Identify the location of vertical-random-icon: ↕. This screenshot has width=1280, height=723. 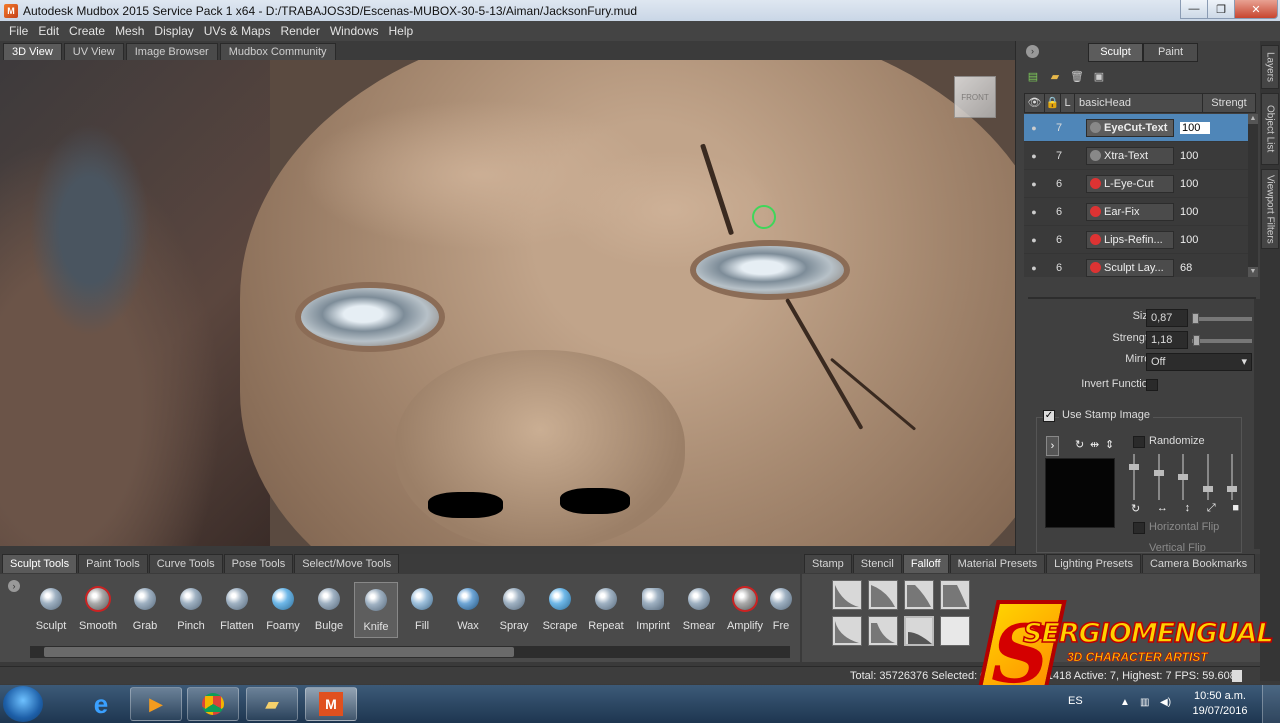
(1188, 509).